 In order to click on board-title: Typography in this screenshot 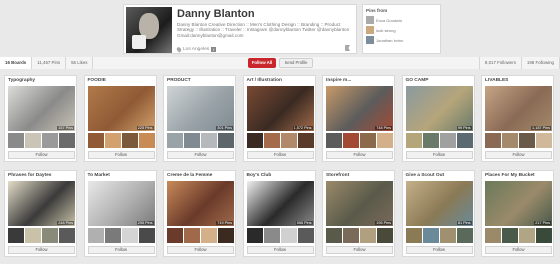, I will do `click(21, 80)`.